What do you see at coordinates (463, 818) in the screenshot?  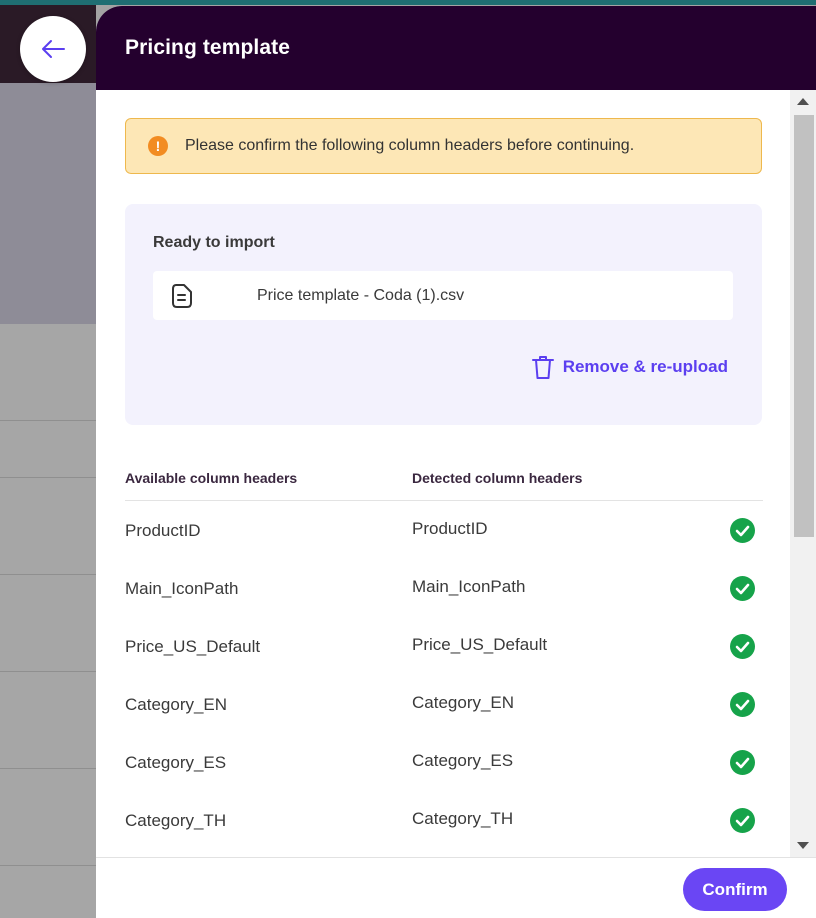 I see `detected-header-cell: Category_TH` at bounding box center [463, 818].